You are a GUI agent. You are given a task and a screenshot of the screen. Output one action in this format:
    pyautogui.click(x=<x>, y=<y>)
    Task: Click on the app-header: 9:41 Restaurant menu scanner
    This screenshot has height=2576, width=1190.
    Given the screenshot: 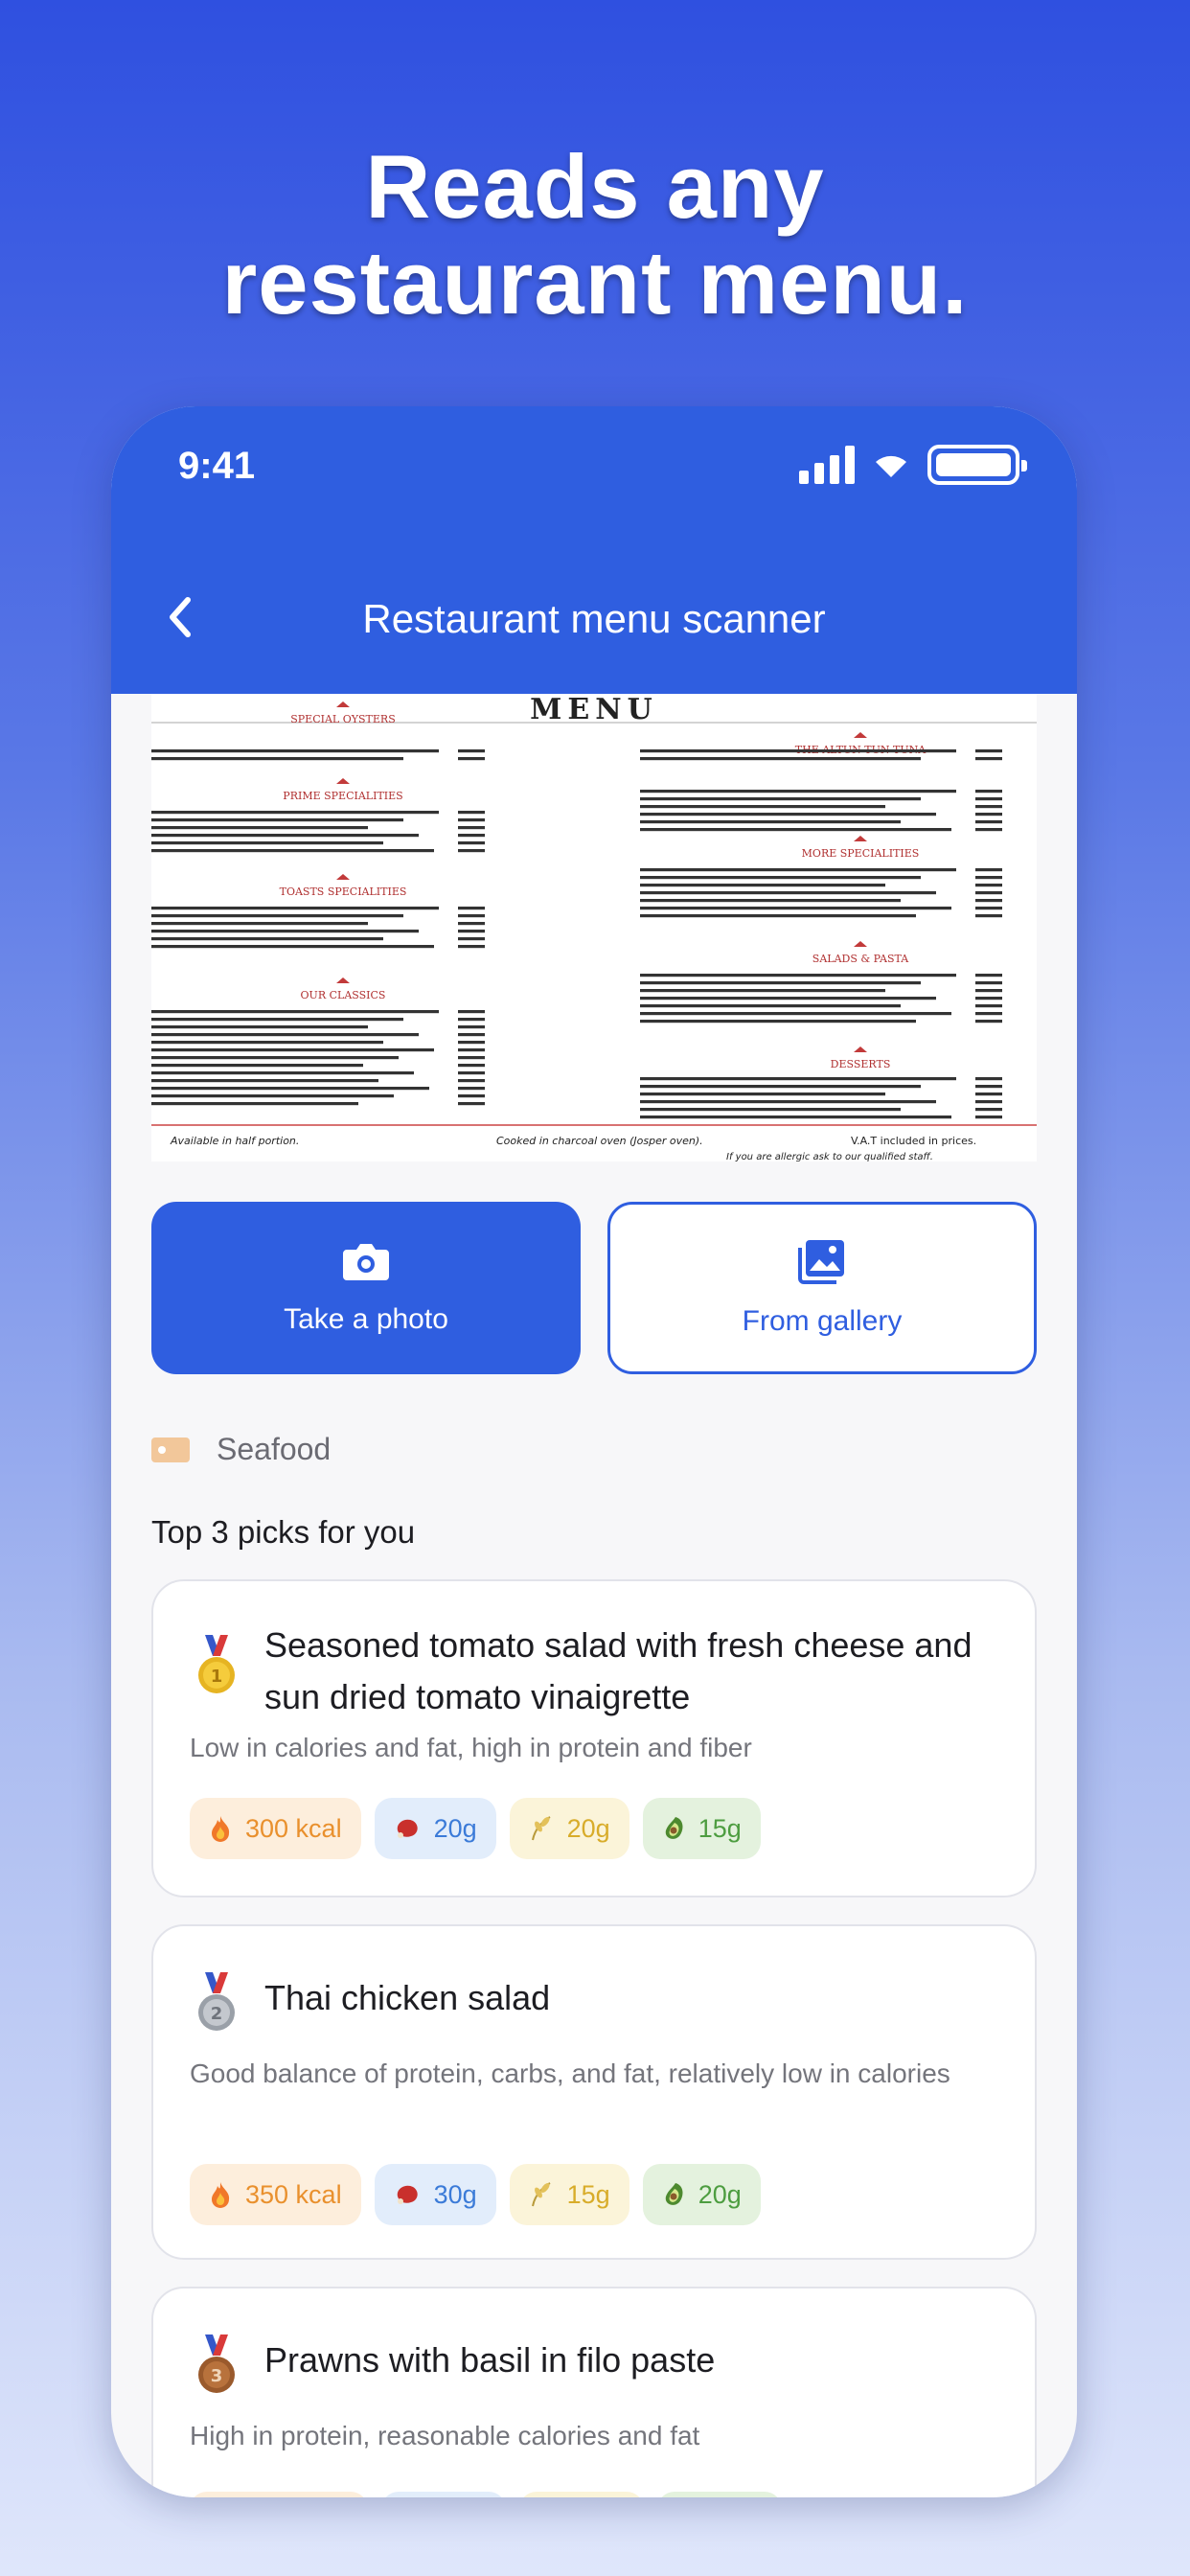 What is the action you would take?
    pyautogui.click(x=594, y=550)
    